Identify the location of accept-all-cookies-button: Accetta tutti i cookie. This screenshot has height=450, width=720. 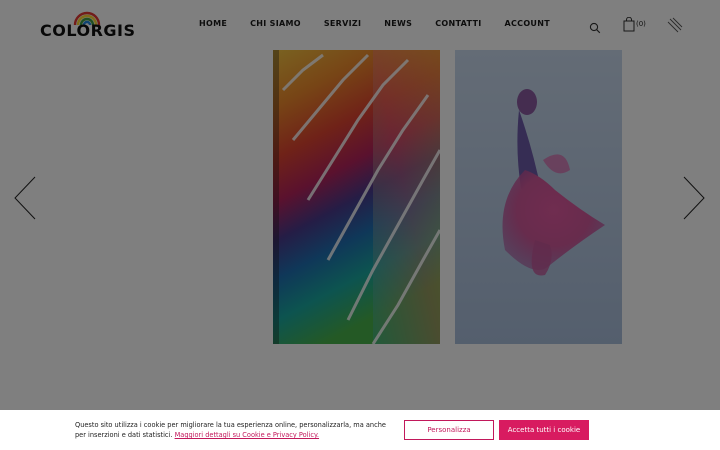
(544, 430).